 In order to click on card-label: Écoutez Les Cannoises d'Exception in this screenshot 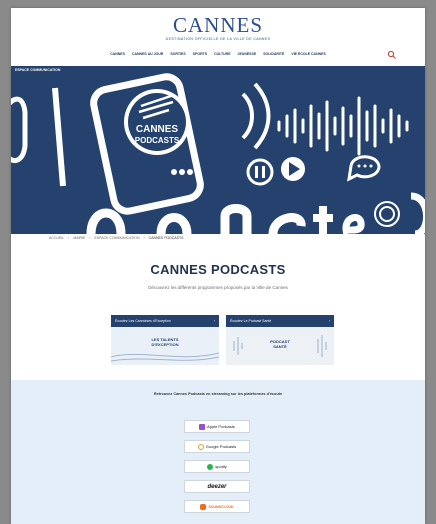, I will do `click(143, 321)`.